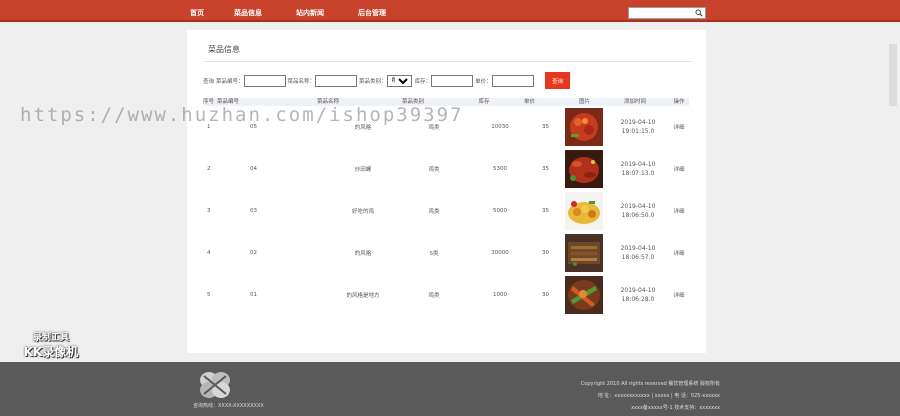  I want to click on cell-added-time: 2019-04-10 18:06:50.0, so click(638, 211).